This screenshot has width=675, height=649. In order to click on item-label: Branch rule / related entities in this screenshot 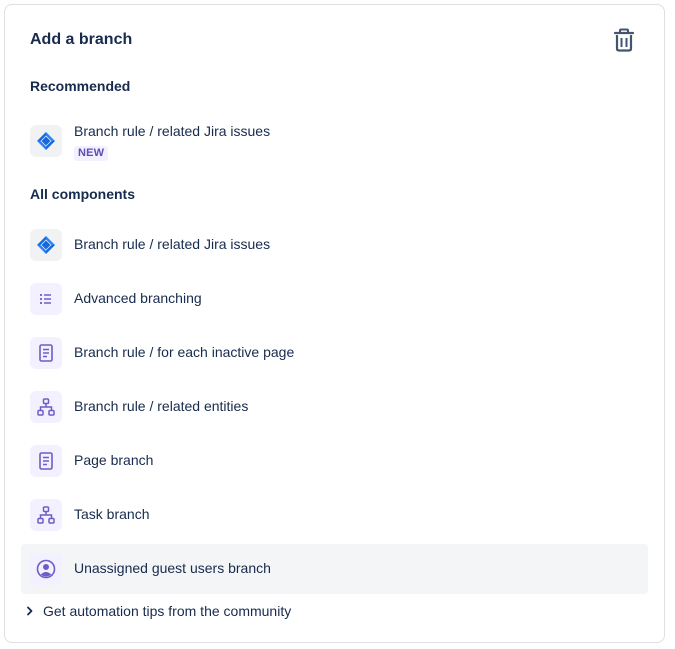, I will do `click(161, 406)`.